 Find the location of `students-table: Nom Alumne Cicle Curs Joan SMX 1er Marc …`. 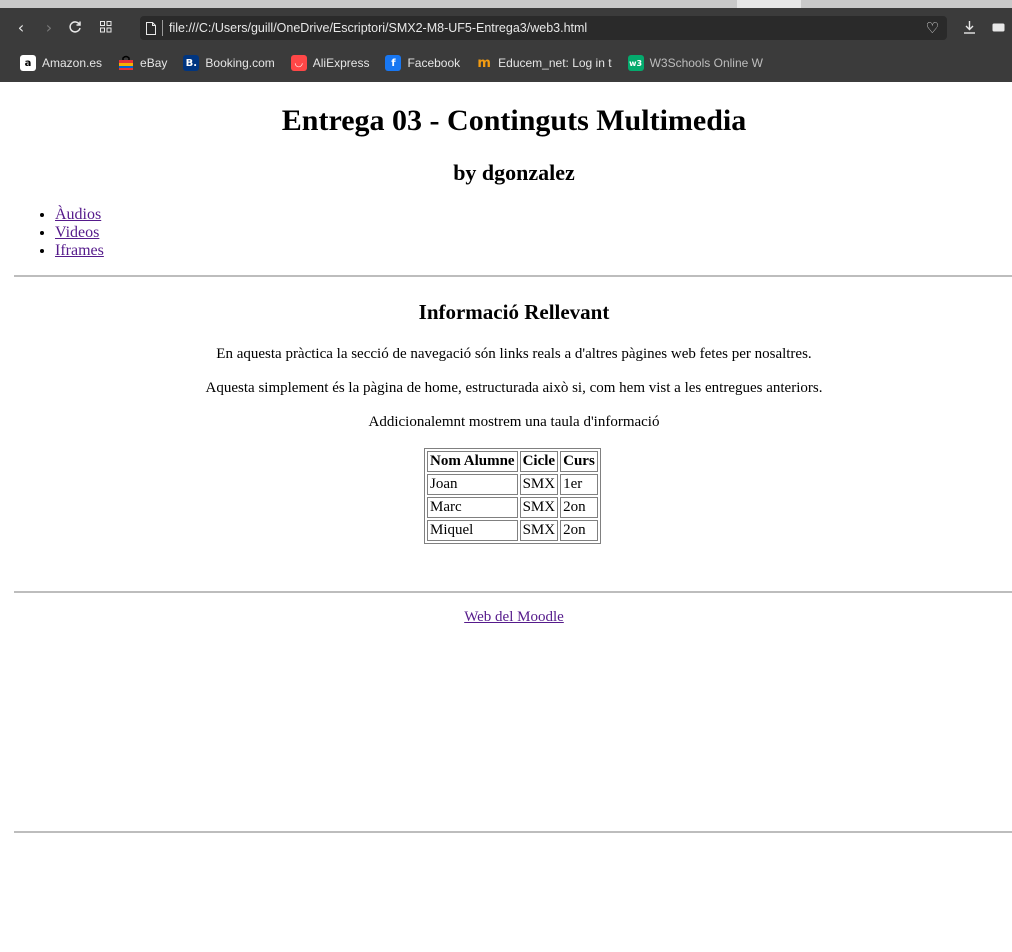

students-table: Nom Alumne Cicle Curs Joan SMX 1er Marc … is located at coordinates (512, 496).